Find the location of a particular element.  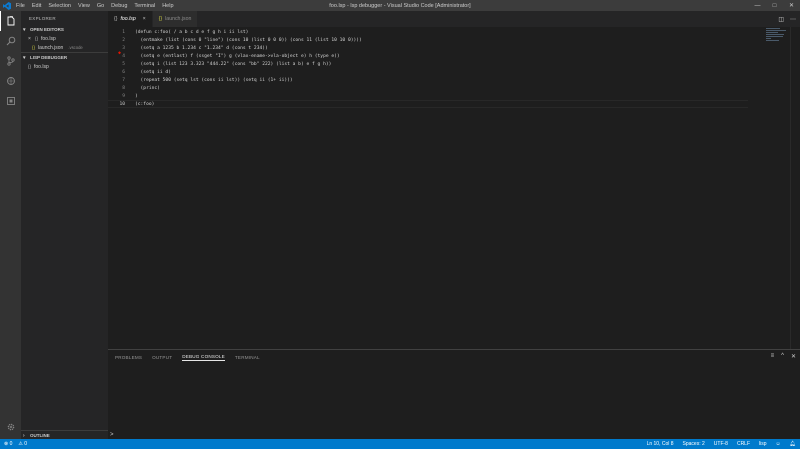

line-number: 6 is located at coordinates (123, 72).